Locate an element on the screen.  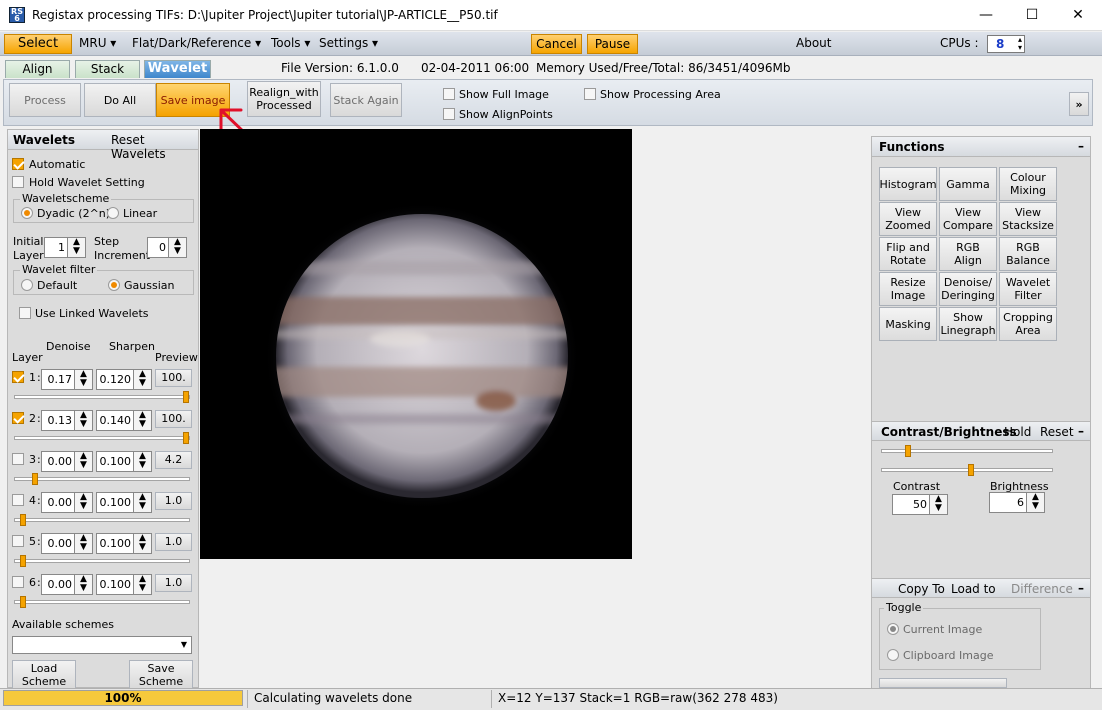
mru-menu: MRU ▾ is located at coordinates (97, 43).